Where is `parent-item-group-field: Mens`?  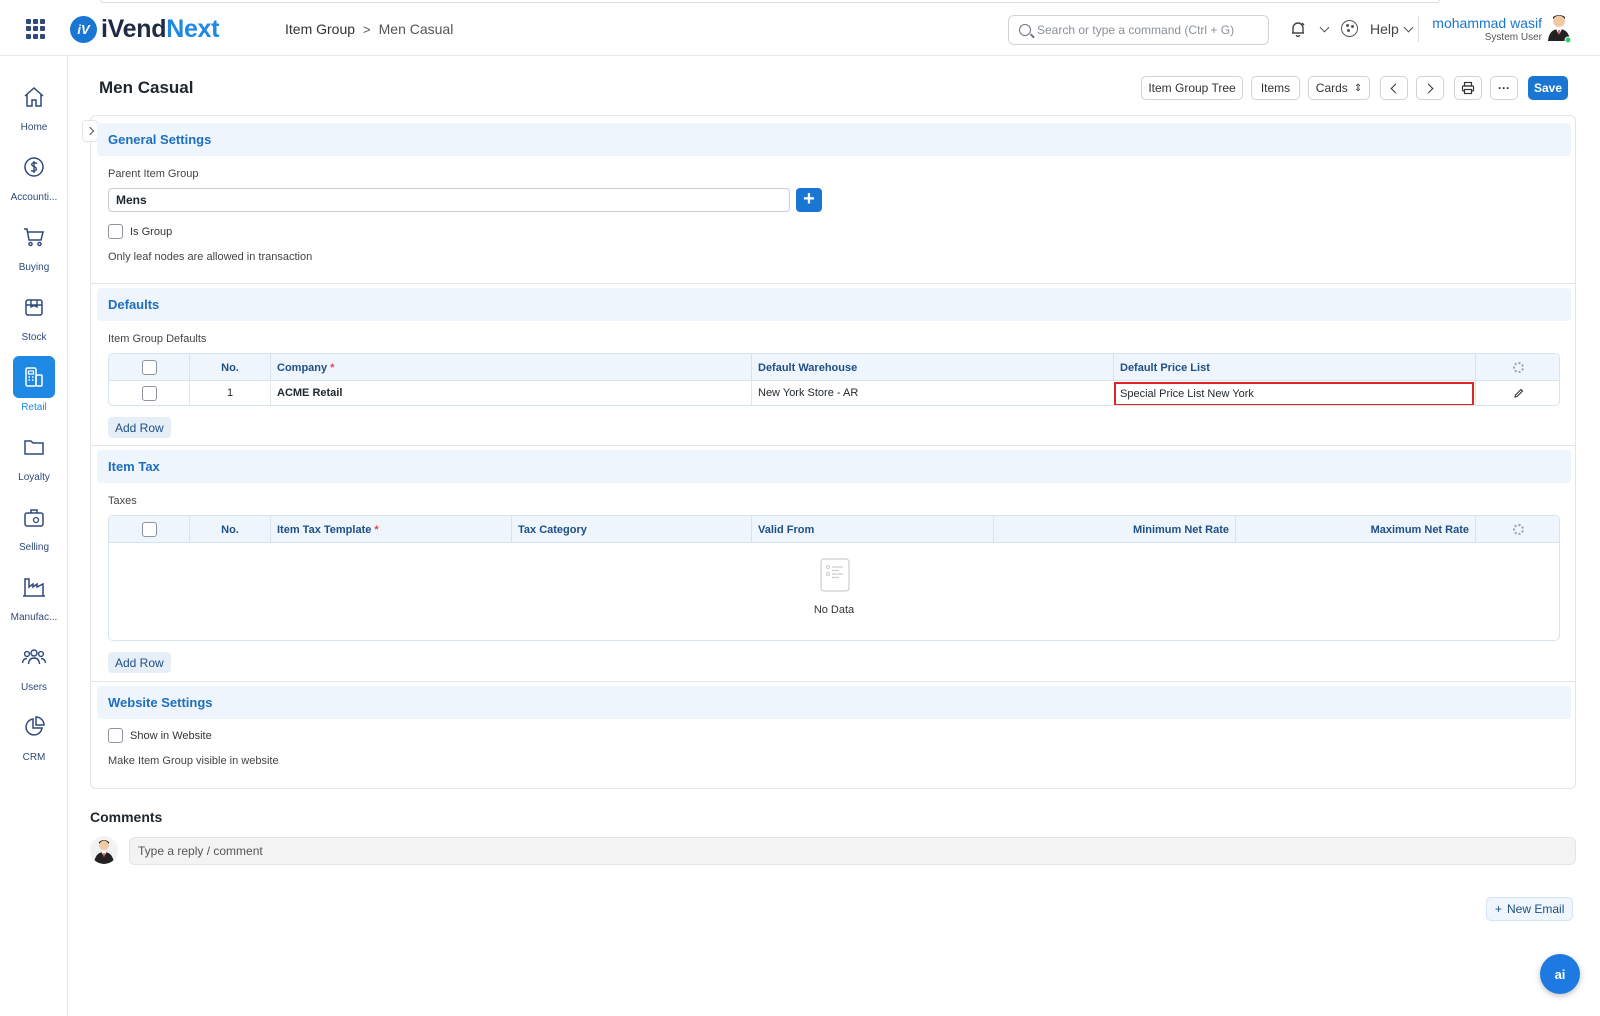
parent-item-group-field: Mens is located at coordinates (449, 200).